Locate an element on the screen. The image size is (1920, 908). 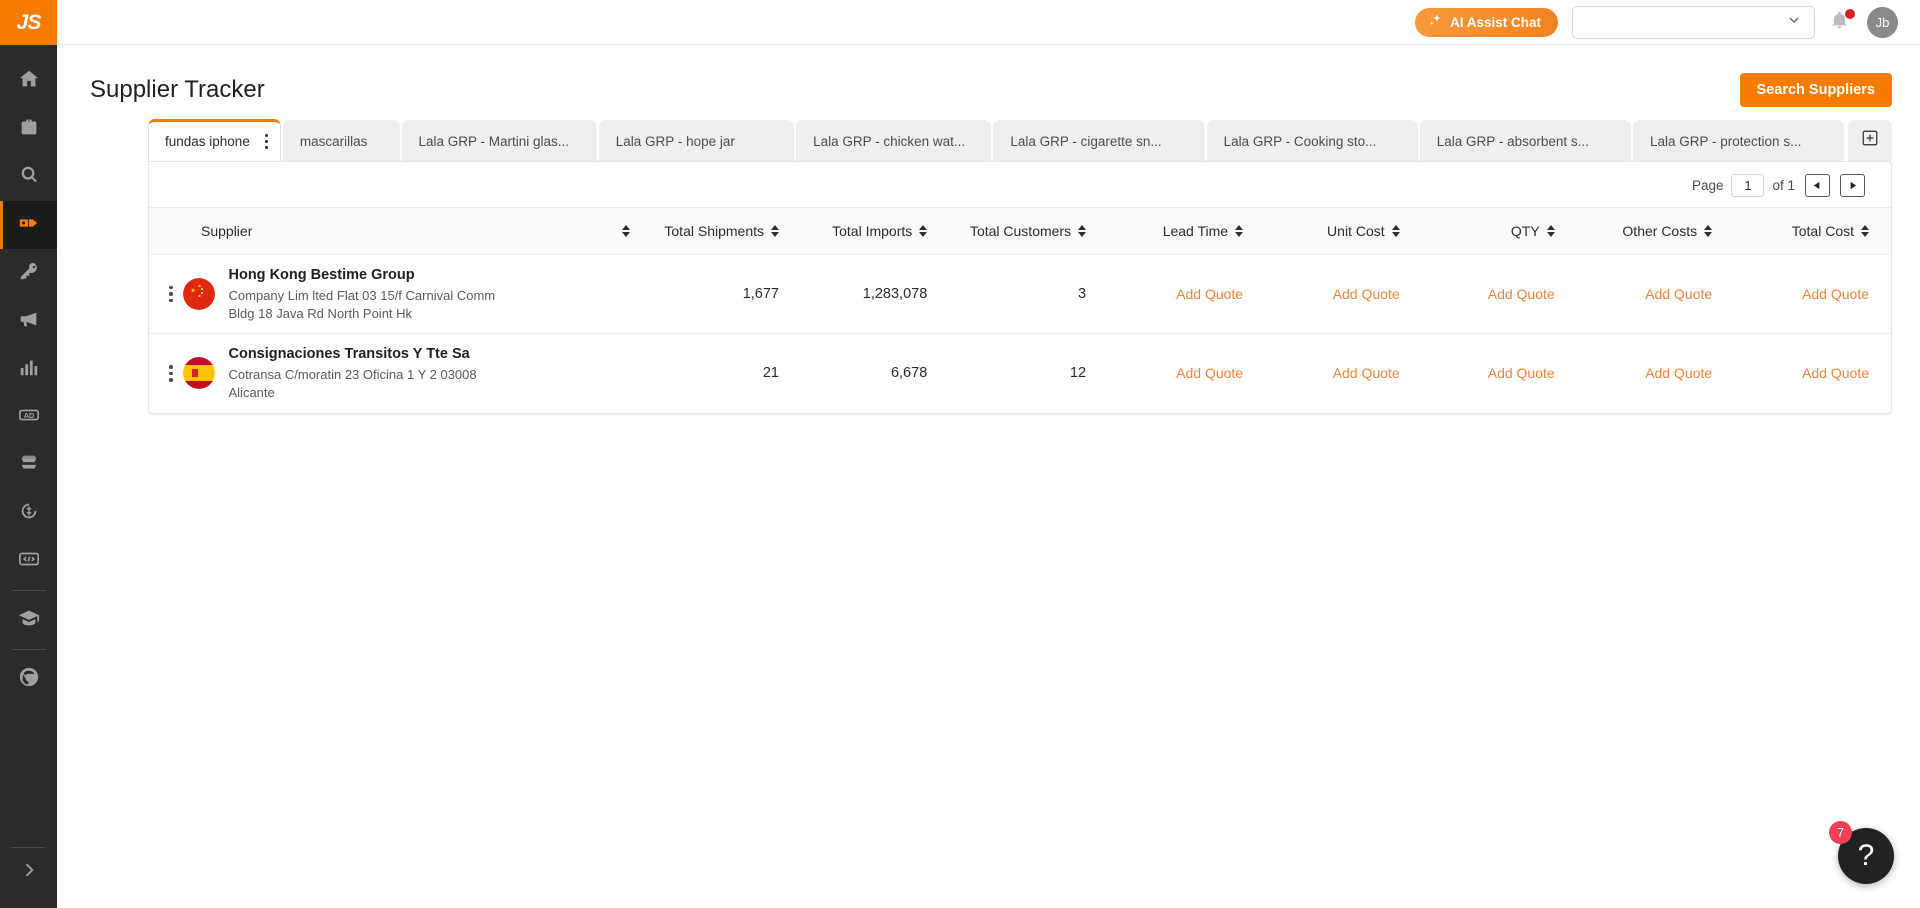
svg-text: AD is located at coordinates (28, 414).